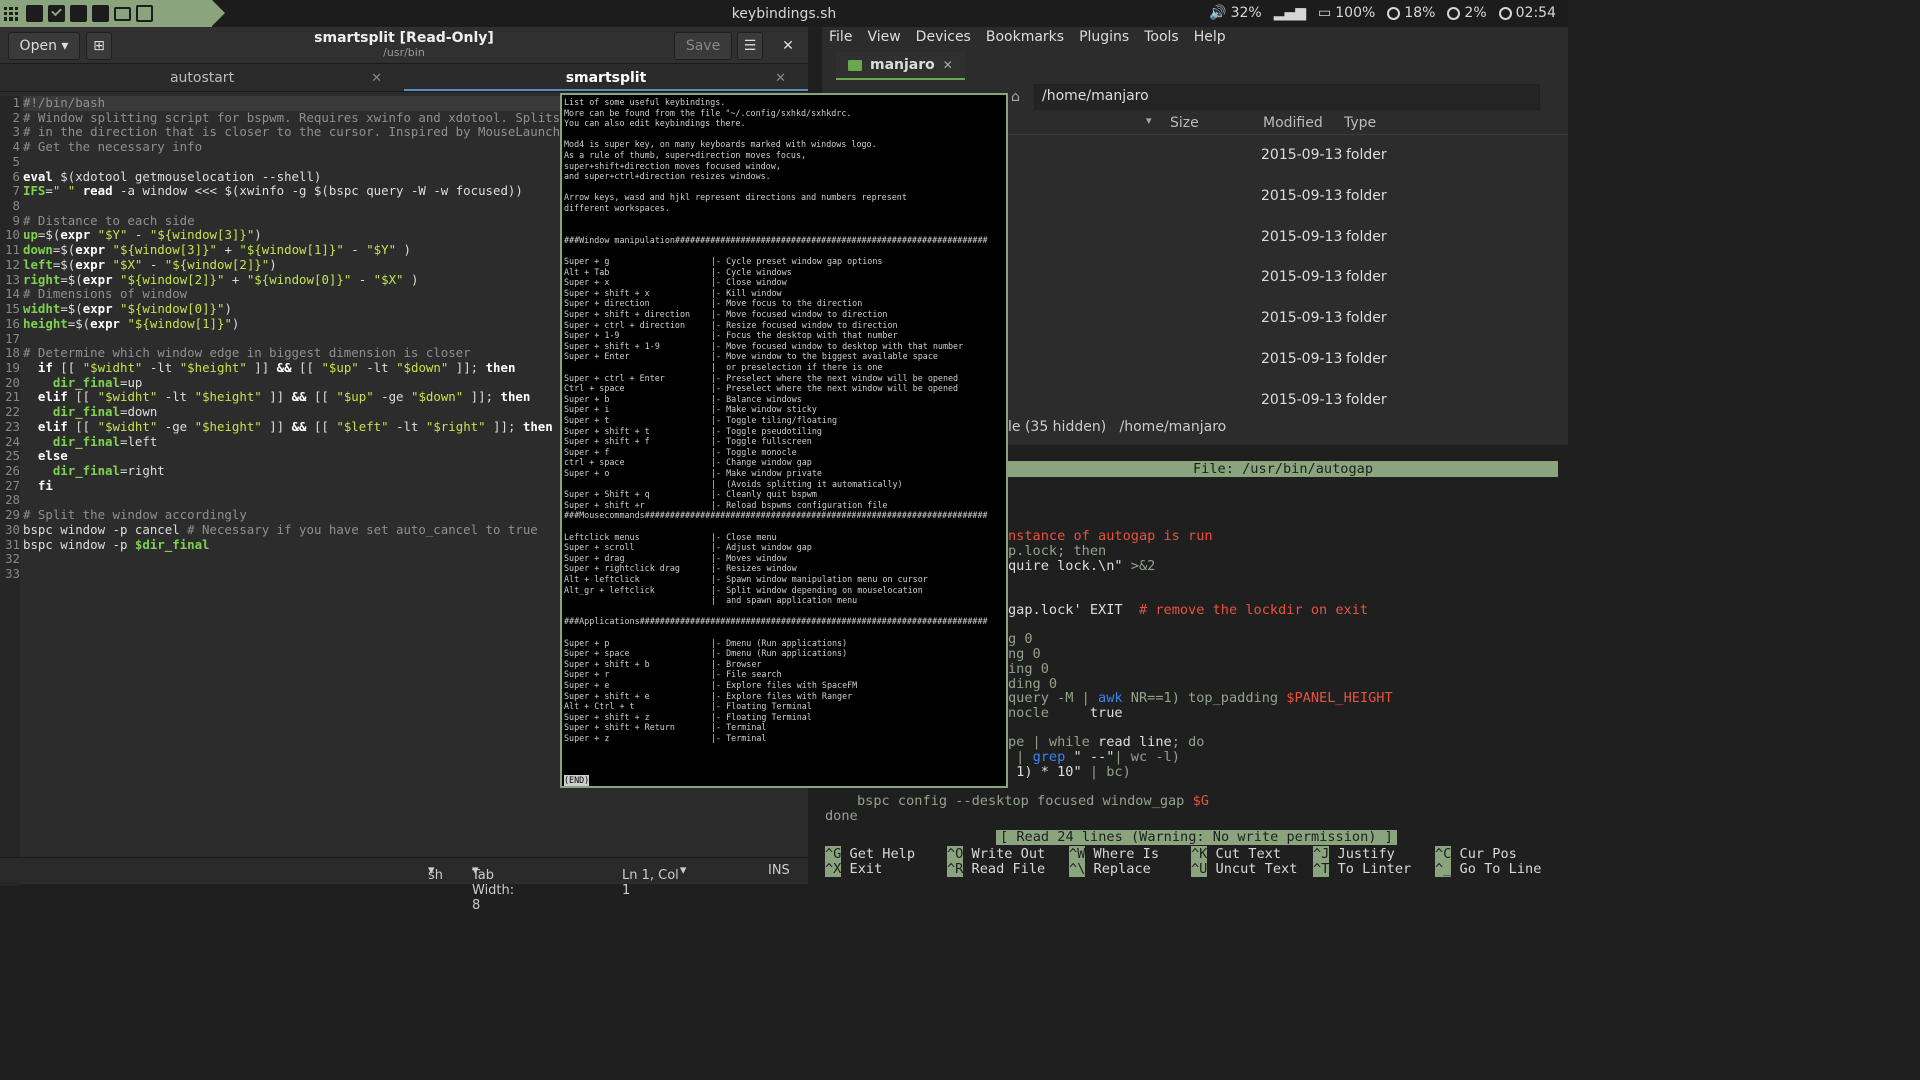  What do you see at coordinates (750, 46) in the screenshot?
I see `menu-button: ☰` at bounding box center [750, 46].